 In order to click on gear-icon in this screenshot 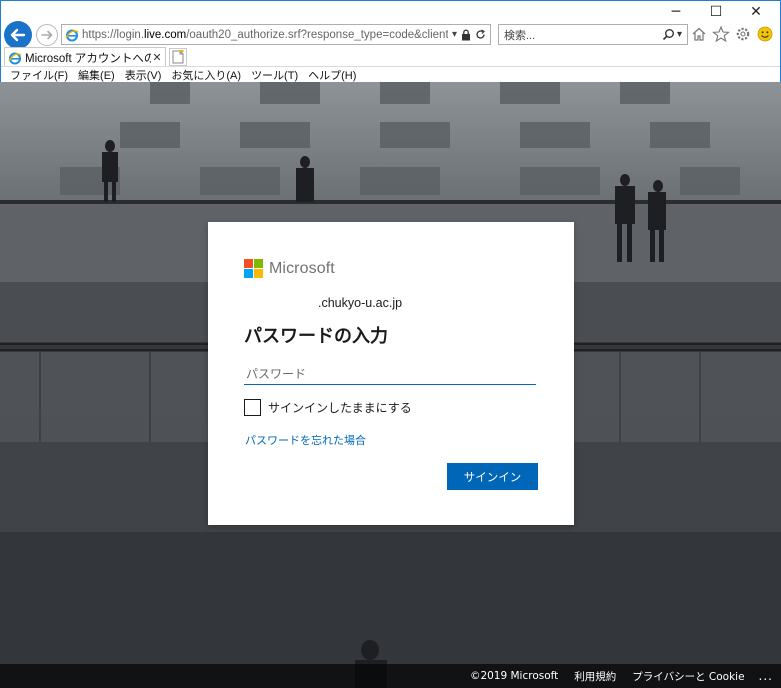, I will do `click(743, 34)`.